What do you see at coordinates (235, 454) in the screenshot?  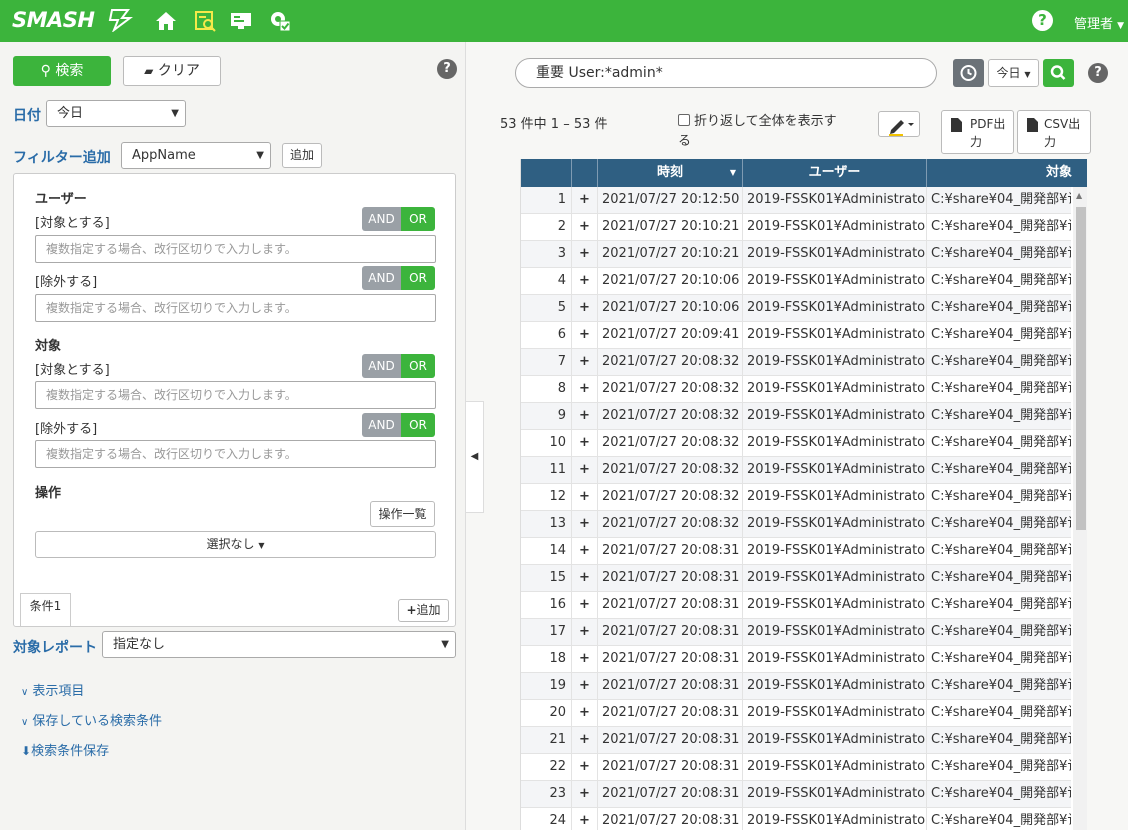 I see `target-exclude-input: 複数指定する場合、改行区切りで入力します。` at bounding box center [235, 454].